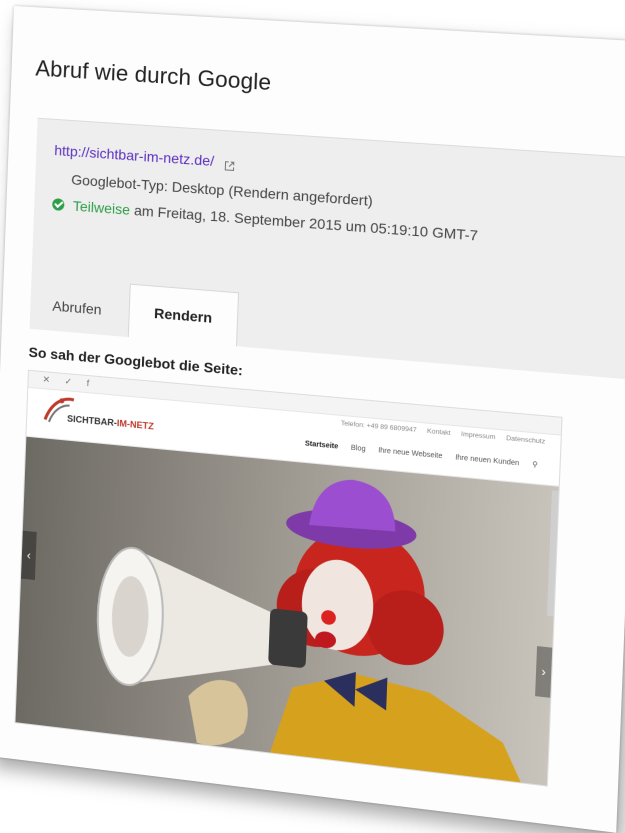 This screenshot has width=625, height=833. What do you see at coordinates (478, 436) in the screenshot?
I see `impressum-link: Impressum` at bounding box center [478, 436].